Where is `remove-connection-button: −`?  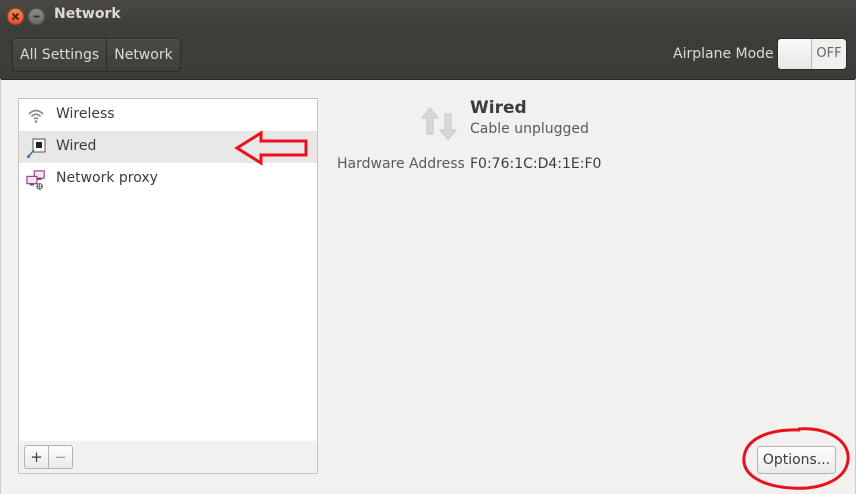 remove-connection-button: − is located at coordinates (60, 457).